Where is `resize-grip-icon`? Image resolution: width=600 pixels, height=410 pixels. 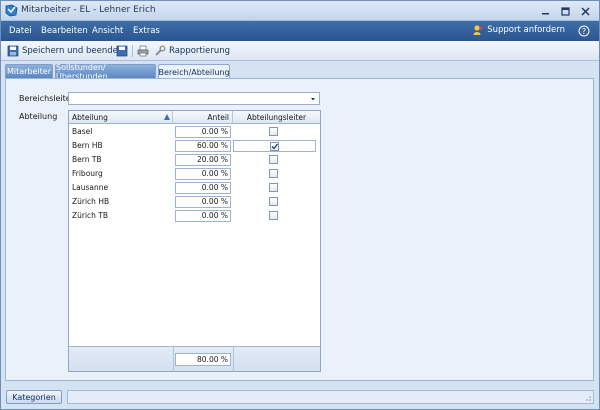 resize-grip-icon is located at coordinates (587, 397).